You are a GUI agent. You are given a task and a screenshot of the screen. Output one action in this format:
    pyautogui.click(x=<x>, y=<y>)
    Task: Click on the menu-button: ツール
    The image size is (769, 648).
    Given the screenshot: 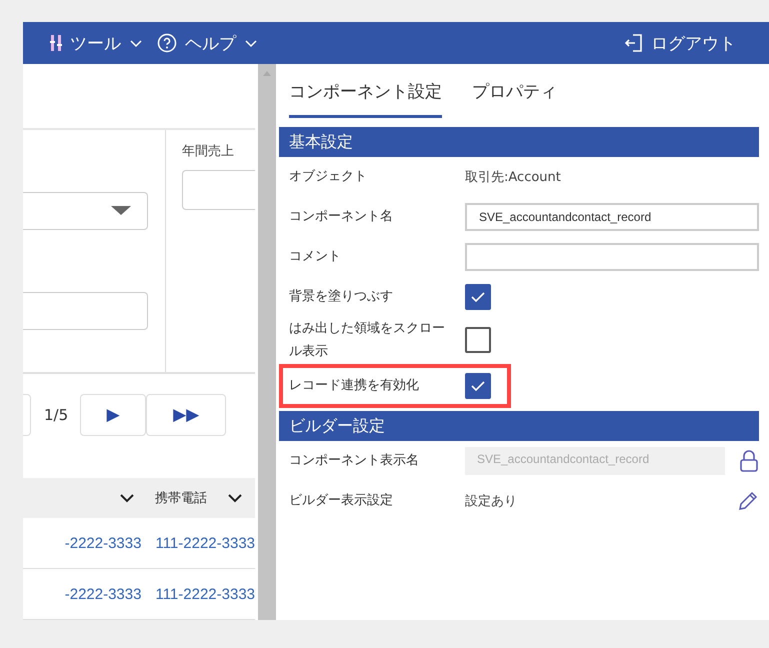 What is the action you would take?
    pyautogui.click(x=96, y=43)
    